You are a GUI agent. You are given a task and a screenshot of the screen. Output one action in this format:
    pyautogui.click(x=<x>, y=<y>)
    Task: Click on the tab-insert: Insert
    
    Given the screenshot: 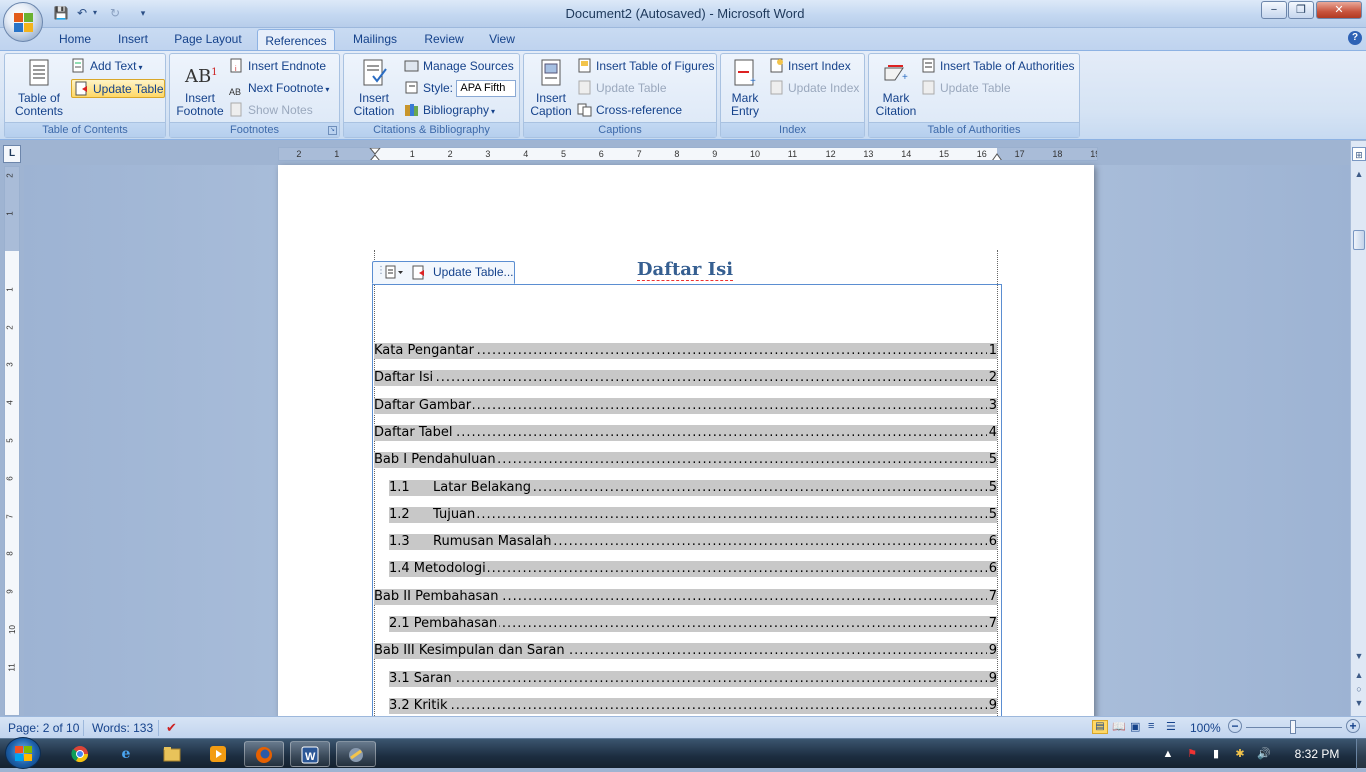 What is the action you would take?
    pyautogui.click(x=133, y=39)
    